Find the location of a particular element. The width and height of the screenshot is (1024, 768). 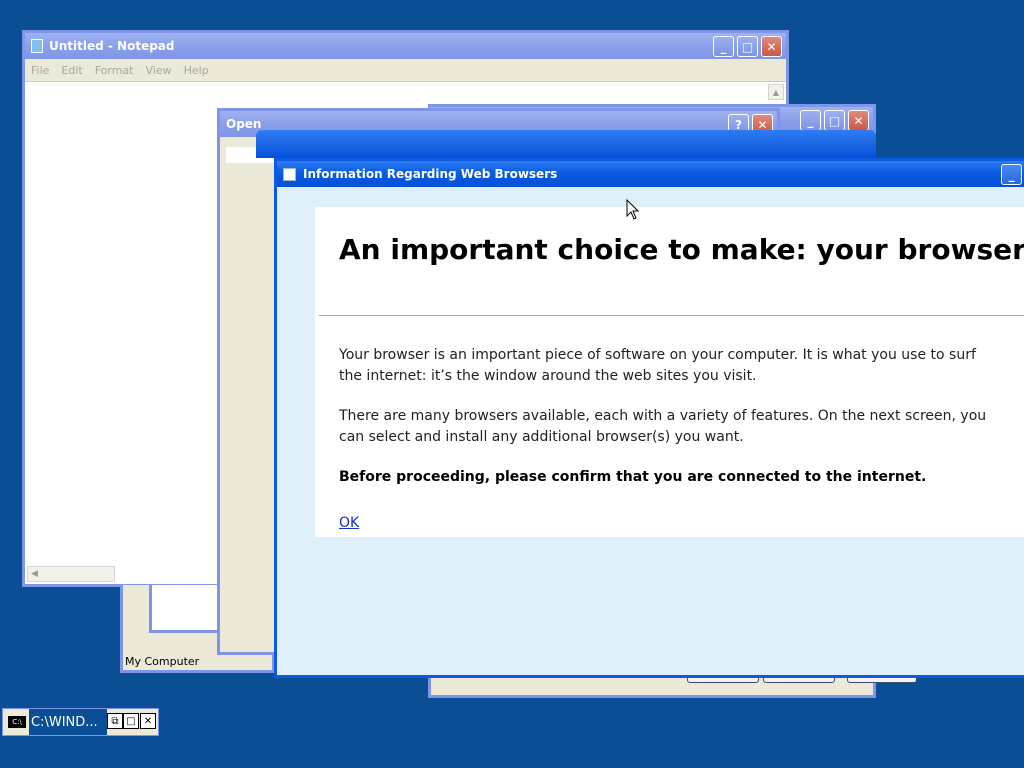

menu-edit: Edit is located at coordinates (71, 70).